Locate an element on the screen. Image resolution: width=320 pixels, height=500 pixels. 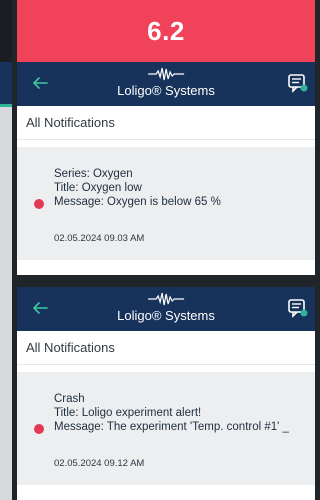
background-app-bar-sliver is located at coordinates (6, 84).